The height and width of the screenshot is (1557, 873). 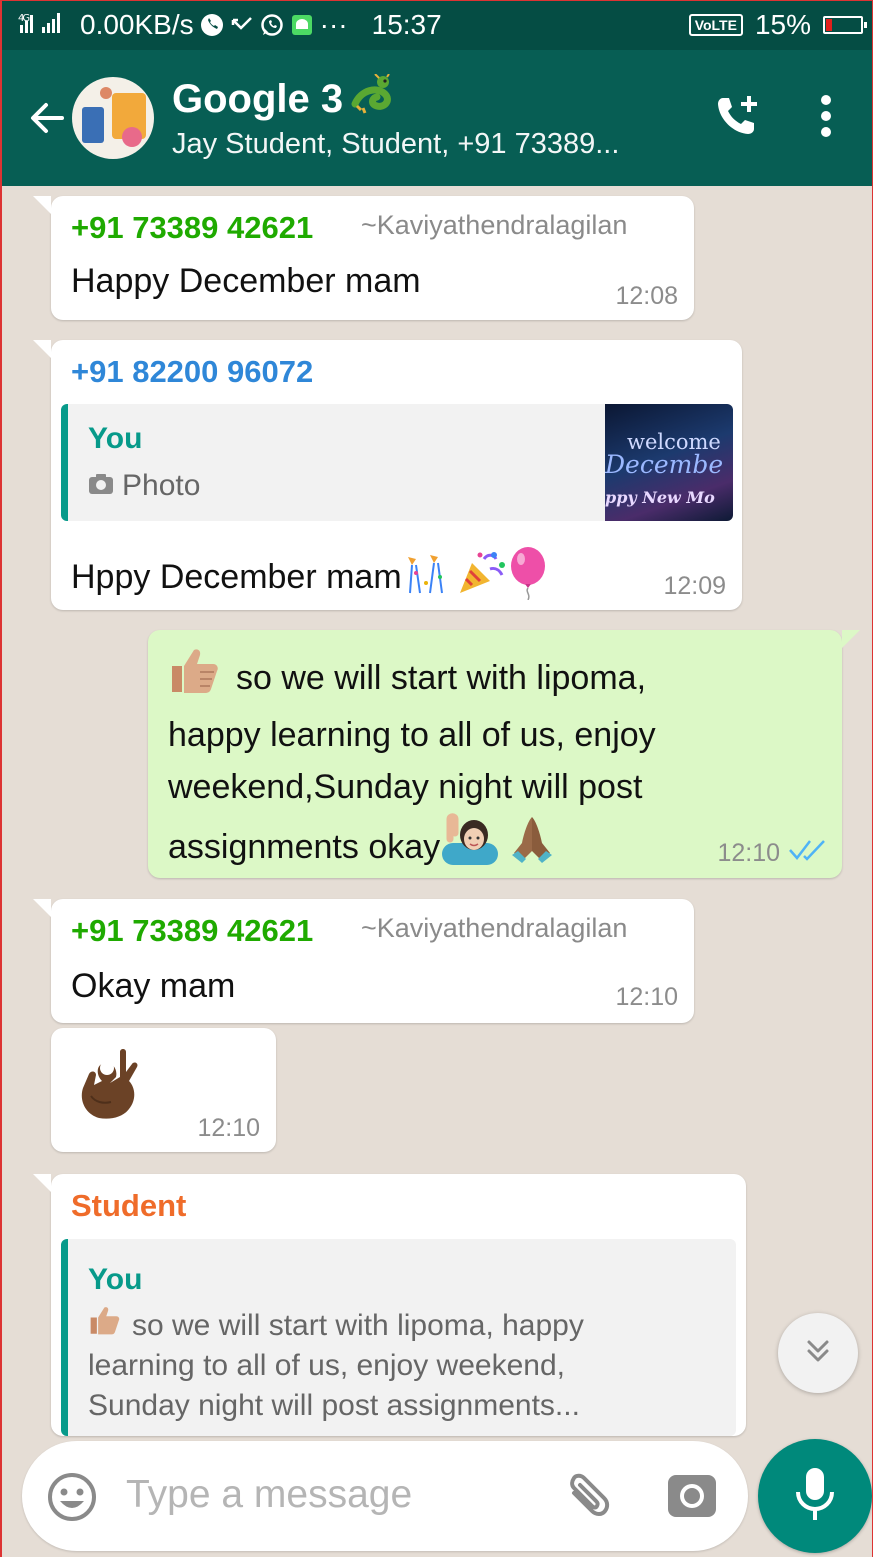 I want to click on thumb-text: ppy New Mo, so click(x=660, y=497).